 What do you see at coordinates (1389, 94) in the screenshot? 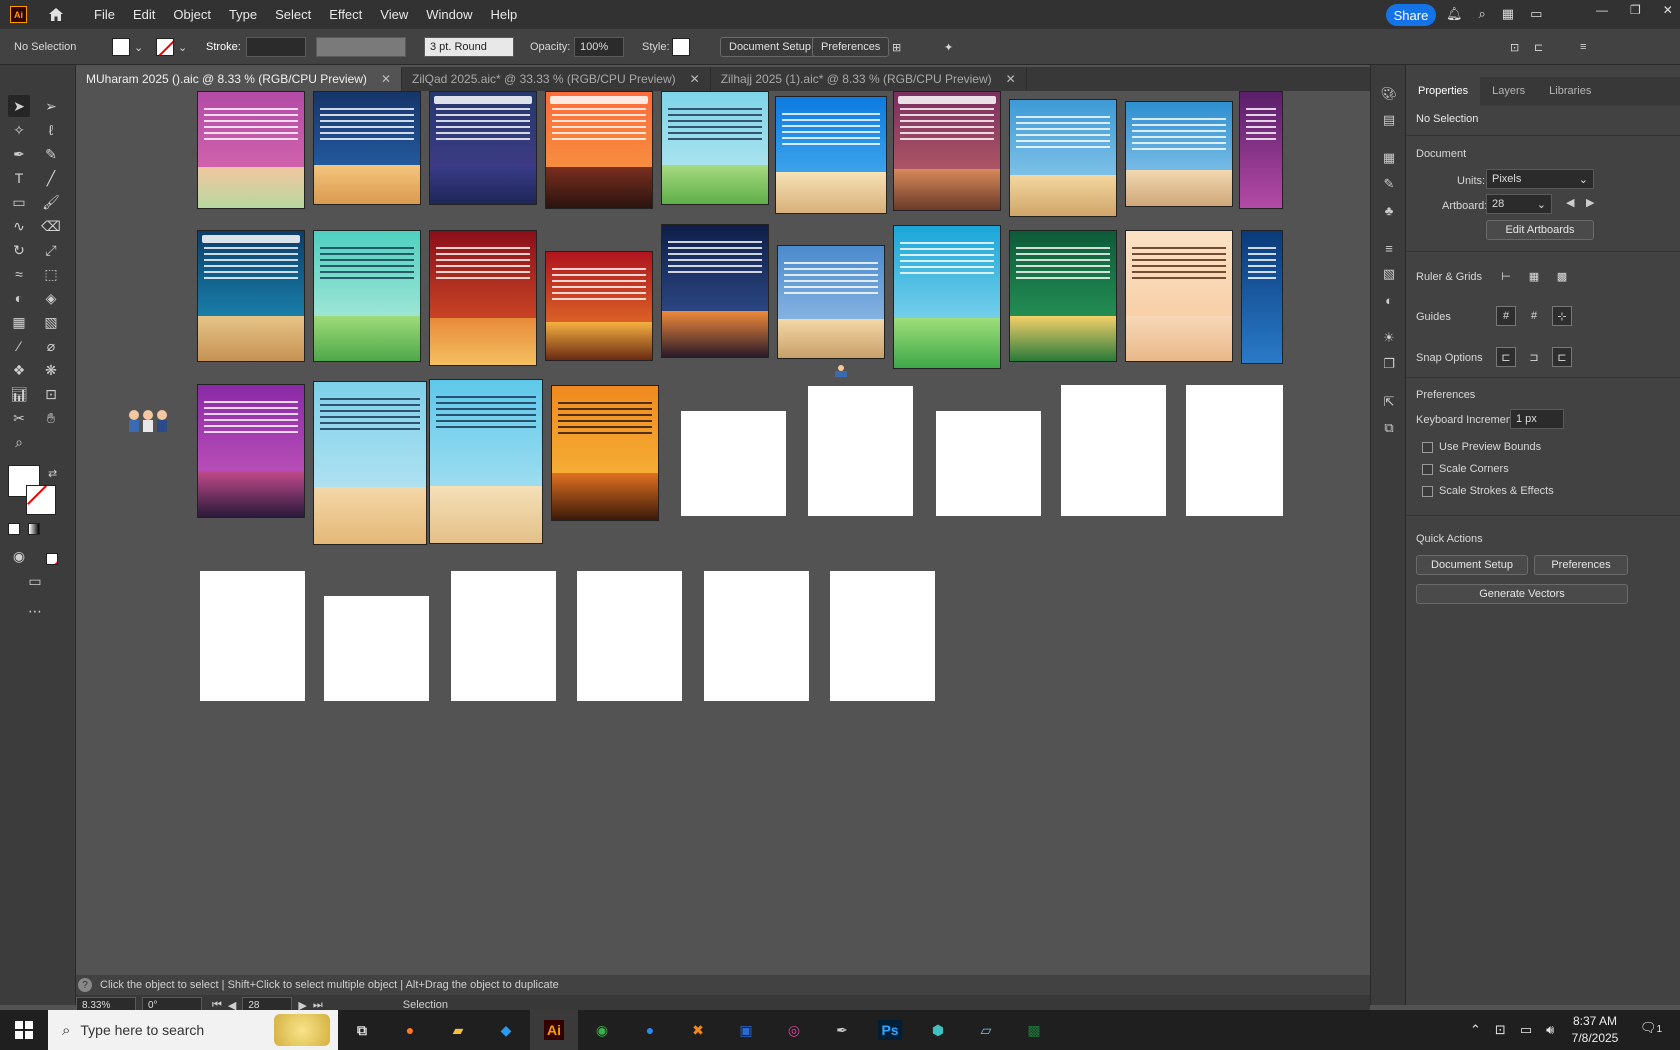
I see `color-panel-icon: 🎨︎` at bounding box center [1389, 94].